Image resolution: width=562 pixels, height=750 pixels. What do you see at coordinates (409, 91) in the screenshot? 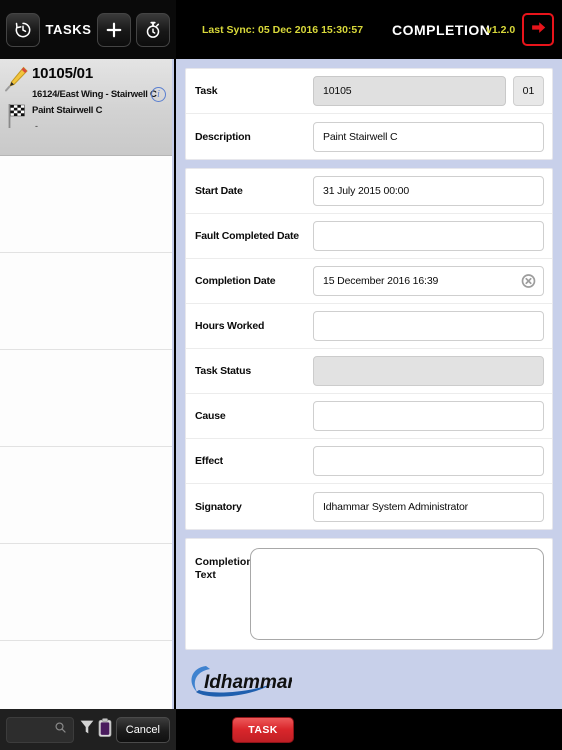
I see `field-value-task: 10105` at bounding box center [409, 91].